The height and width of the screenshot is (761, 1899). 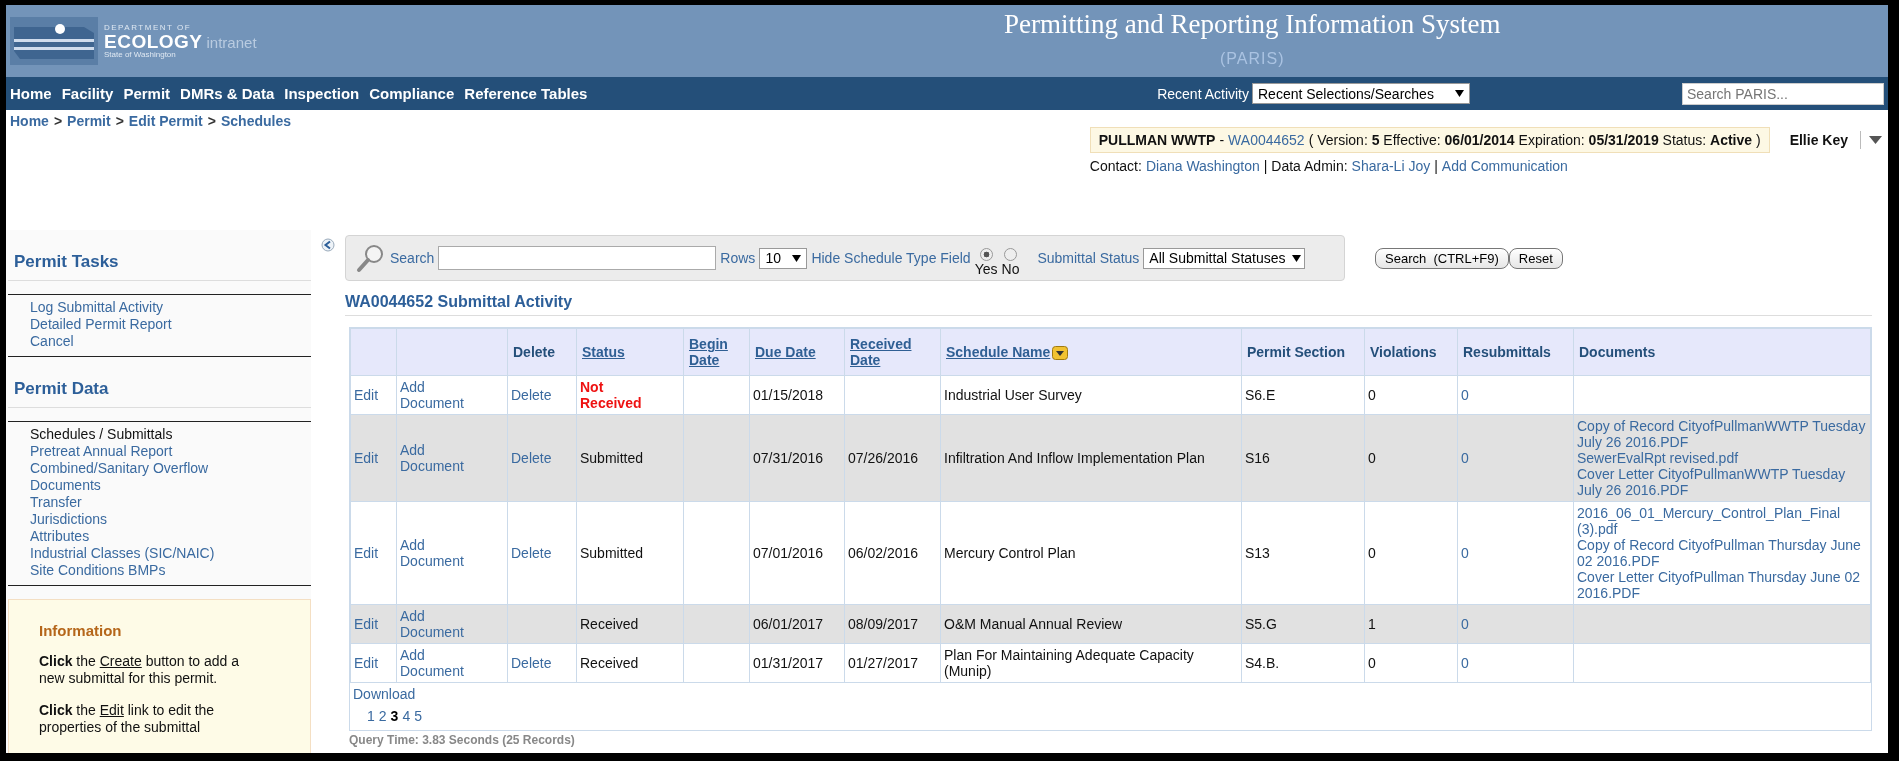 I want to click on table-cell: 01/31/2017, so click(x=788, y=663).